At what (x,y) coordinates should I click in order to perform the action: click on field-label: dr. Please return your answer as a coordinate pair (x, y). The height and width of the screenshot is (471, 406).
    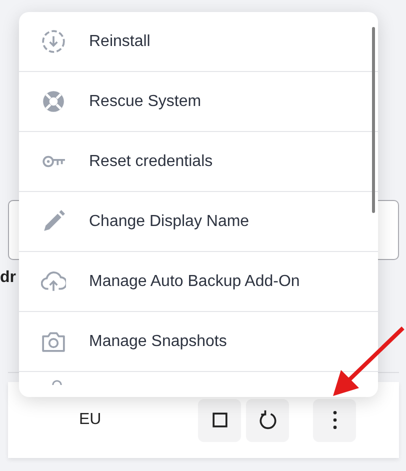
    Looking at the image, I should click on (8, 278).